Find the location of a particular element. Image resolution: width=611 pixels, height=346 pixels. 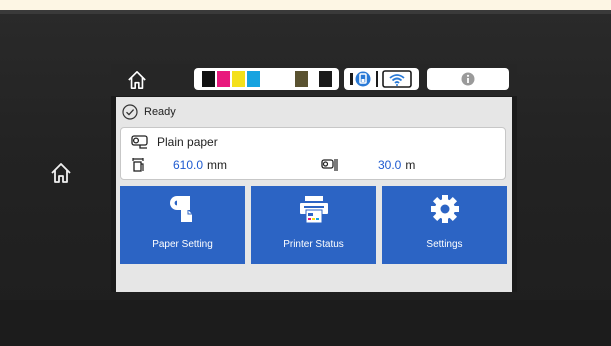

ink-dark-yellow is located at coordinates (301, 79).